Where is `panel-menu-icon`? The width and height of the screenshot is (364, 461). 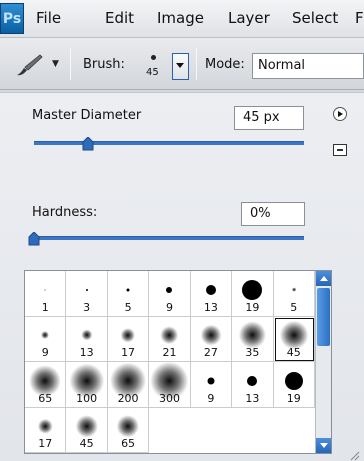
panel-menu-icon is located at coordinates (340, 114).